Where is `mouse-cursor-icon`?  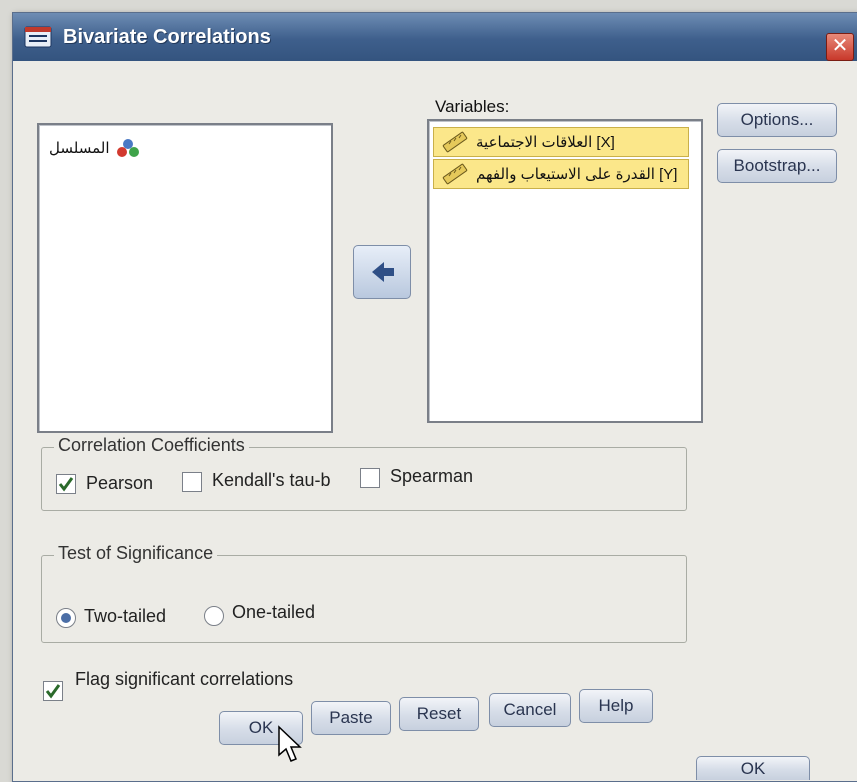 mouse-cursor-icon is located at coordinates (290, 743).